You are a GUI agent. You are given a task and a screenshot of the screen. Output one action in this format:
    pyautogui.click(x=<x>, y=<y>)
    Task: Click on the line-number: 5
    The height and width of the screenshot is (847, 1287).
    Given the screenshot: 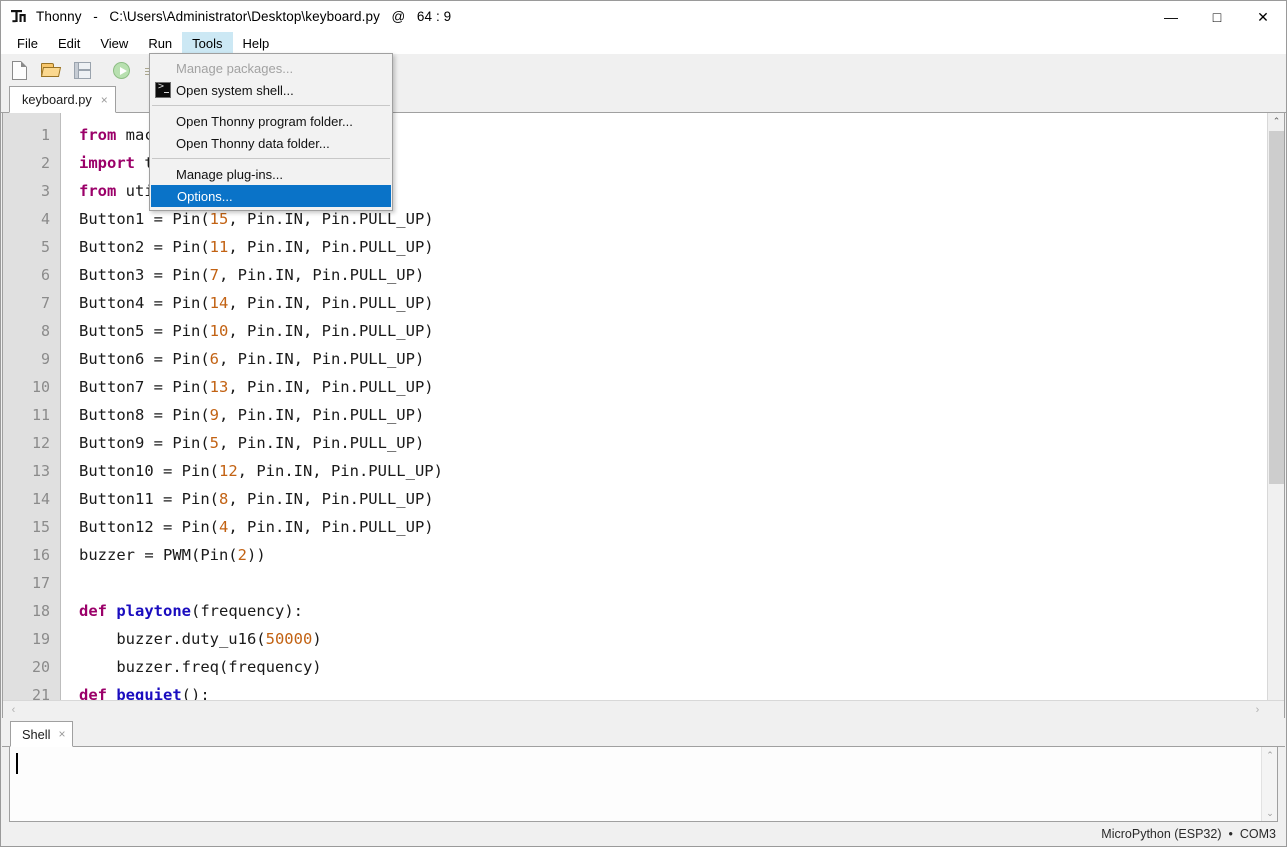 What is the action you would take?
    pyautogui.click(x=45, y=247)
    